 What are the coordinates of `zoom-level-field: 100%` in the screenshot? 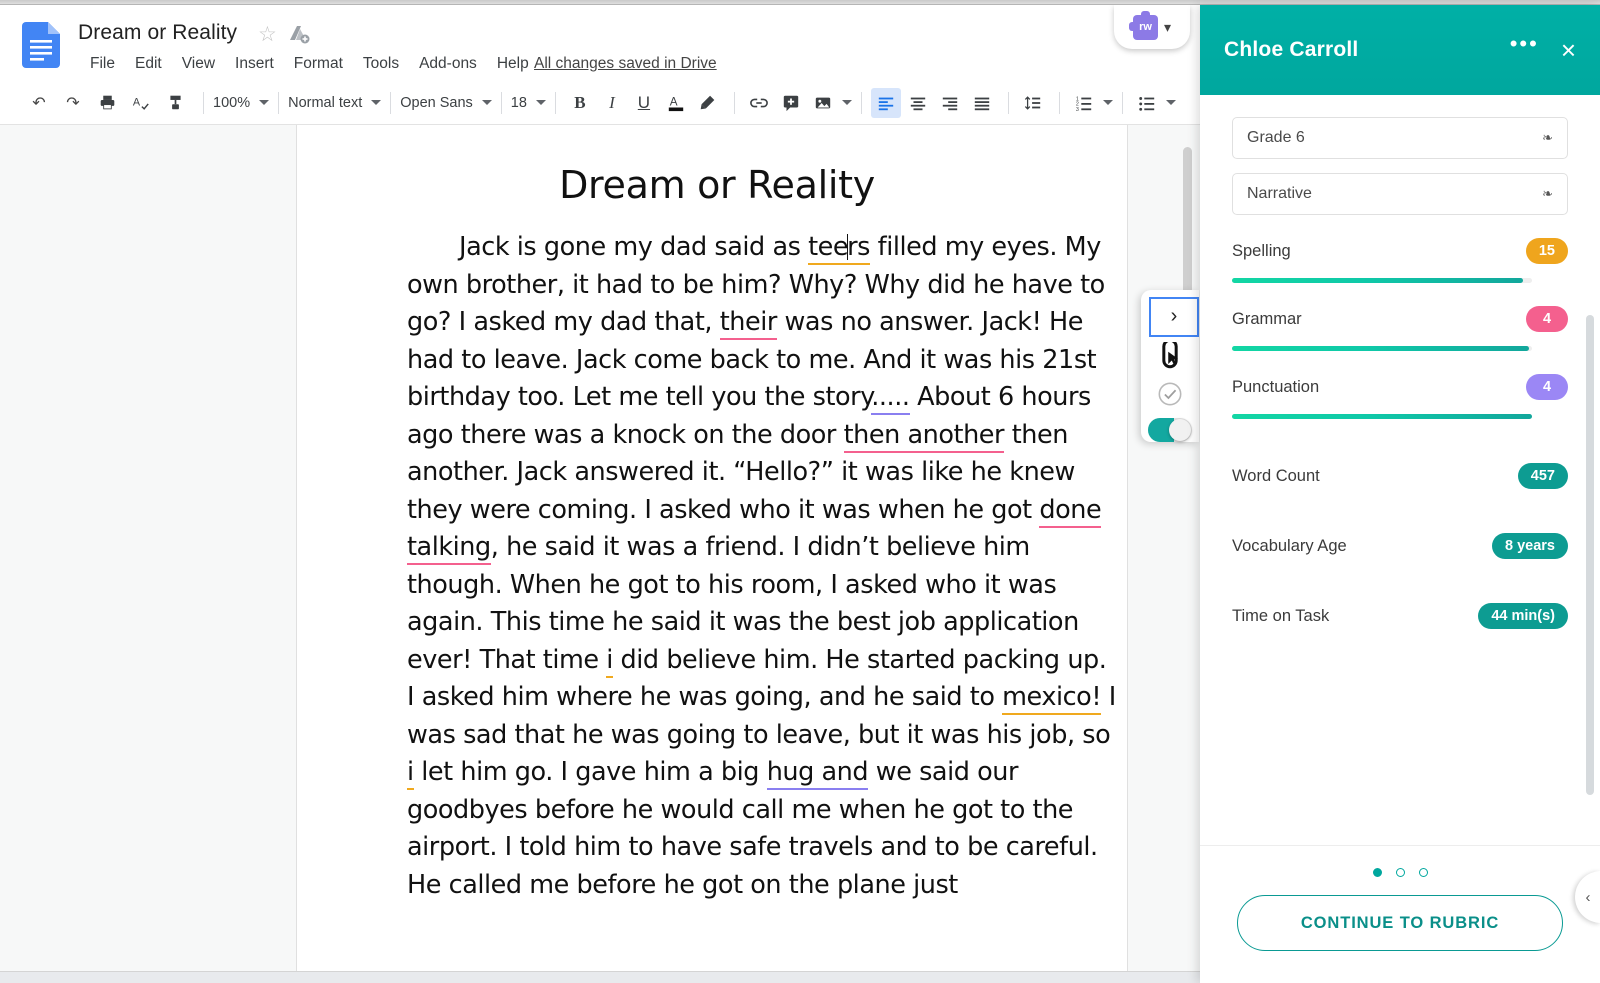 It's located at (241, 103).